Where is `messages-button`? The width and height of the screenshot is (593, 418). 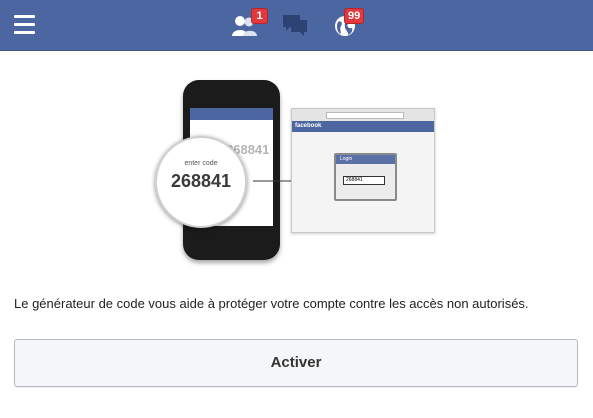 messages-button is located at coordinates (296, 25).